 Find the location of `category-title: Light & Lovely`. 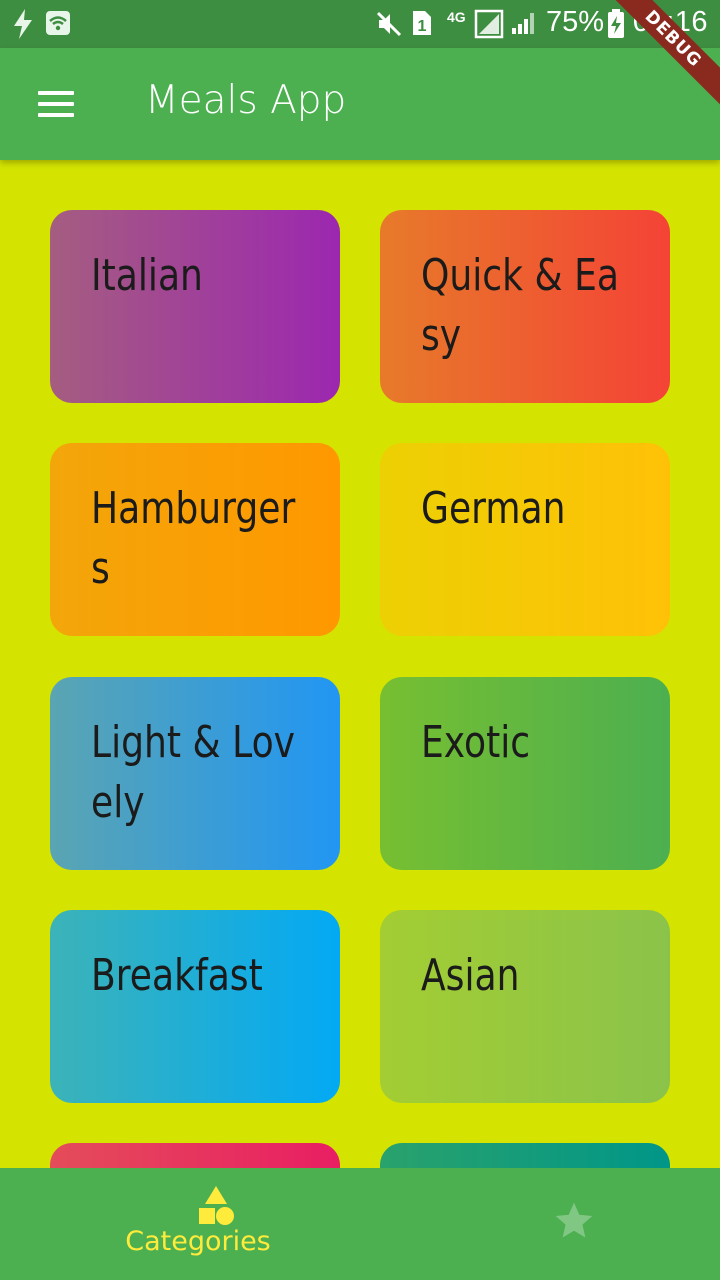

category-title: Light & Lovely is located at coordinates (193, 772).